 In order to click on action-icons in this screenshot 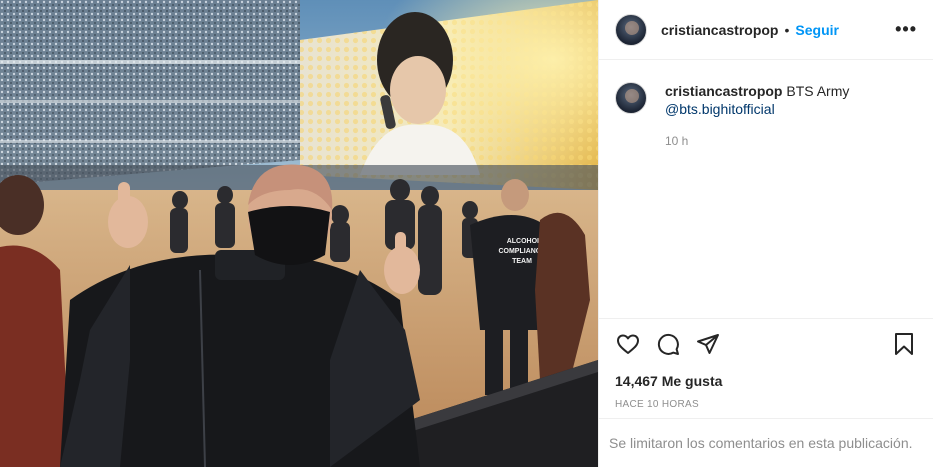, I will do `click(766, 344)`.